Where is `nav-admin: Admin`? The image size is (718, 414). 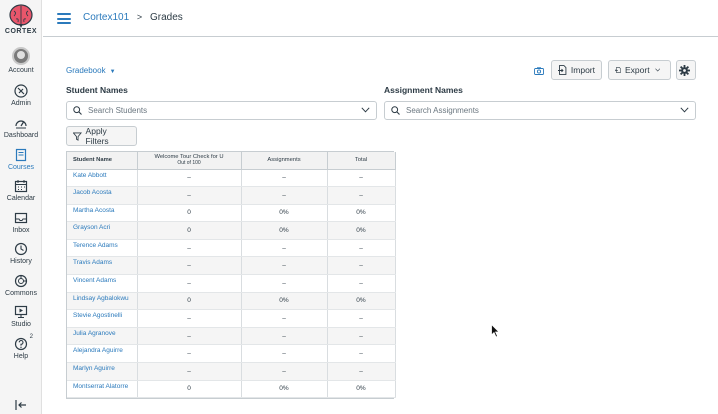 nav-admin: Admin is located at coordinates (21, 95).